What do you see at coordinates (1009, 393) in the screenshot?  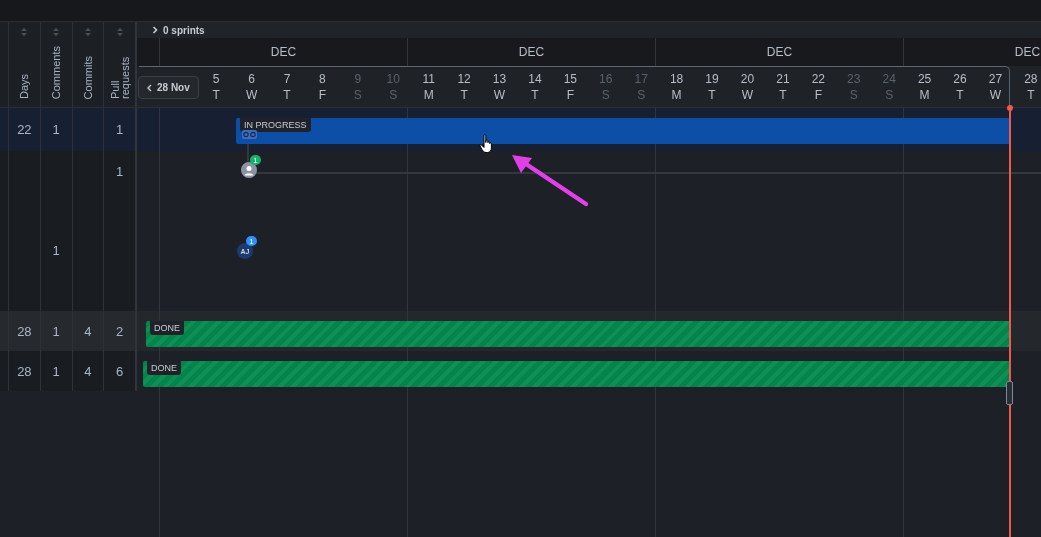 I see `resize-handle` at bounding box center [1009, 393].